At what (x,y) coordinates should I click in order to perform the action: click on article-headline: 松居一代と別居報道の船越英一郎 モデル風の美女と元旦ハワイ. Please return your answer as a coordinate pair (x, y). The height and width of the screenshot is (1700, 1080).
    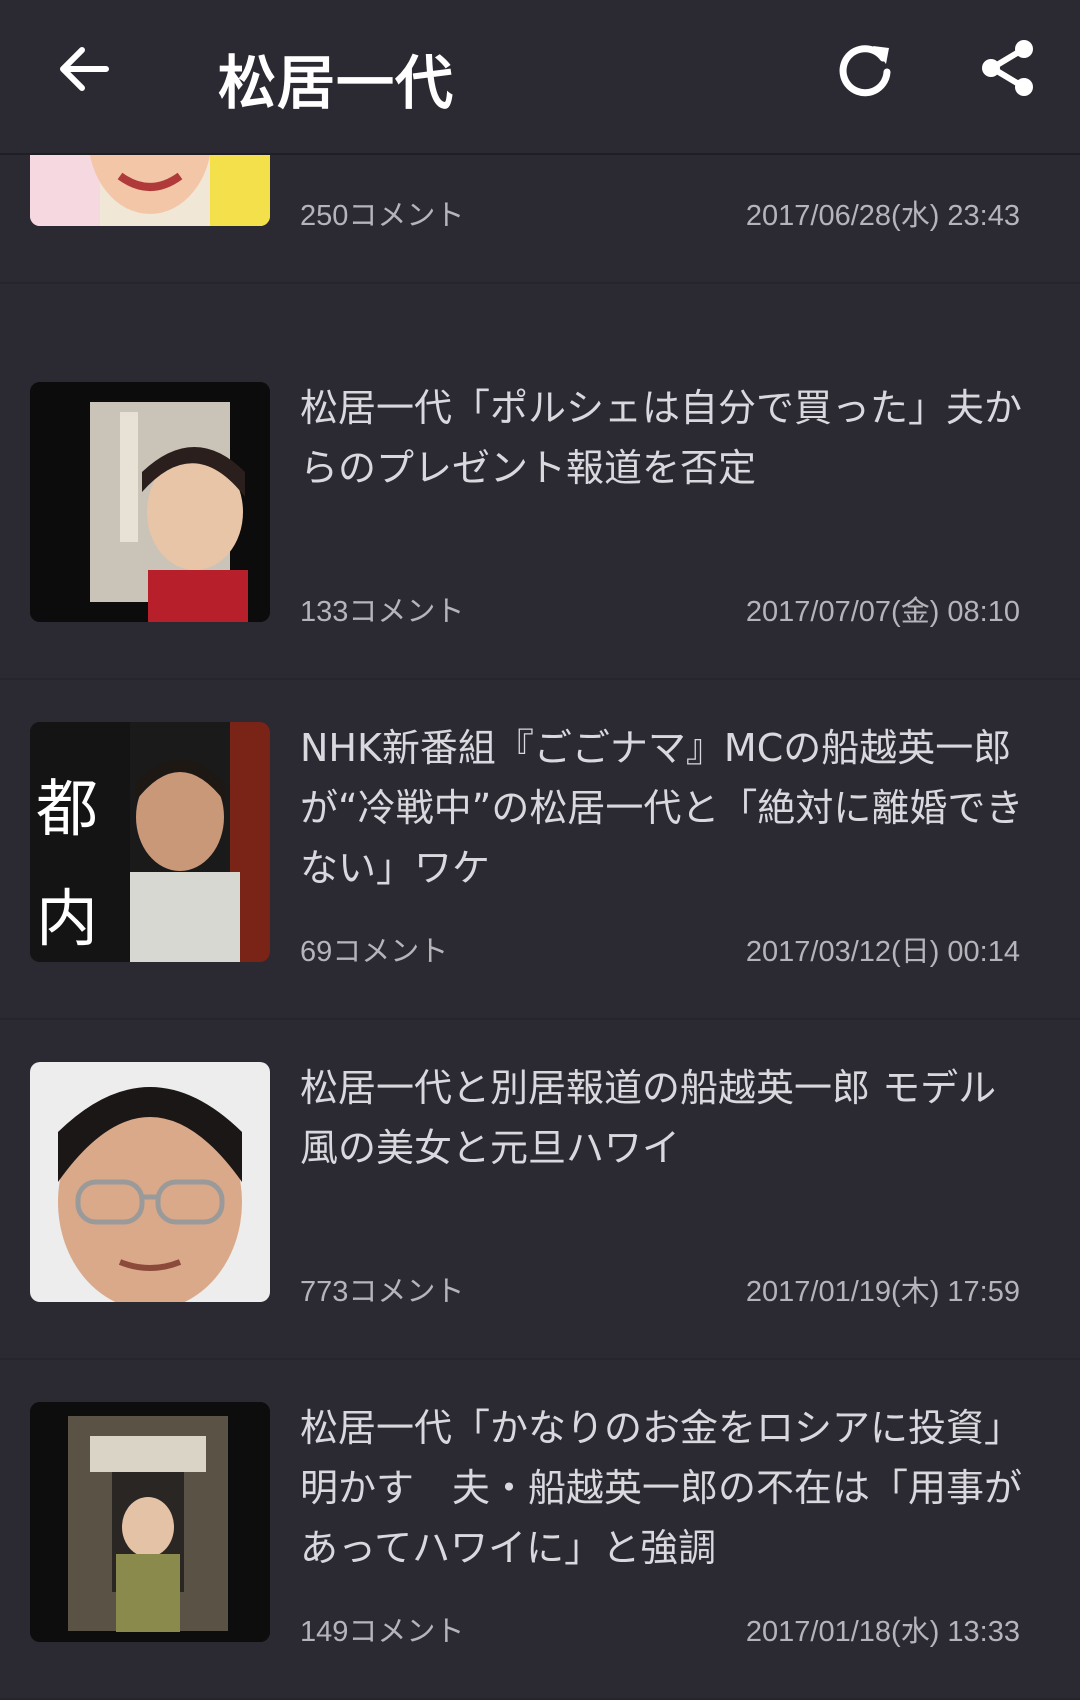
    Looking at the image, I should click on (648, 1118).